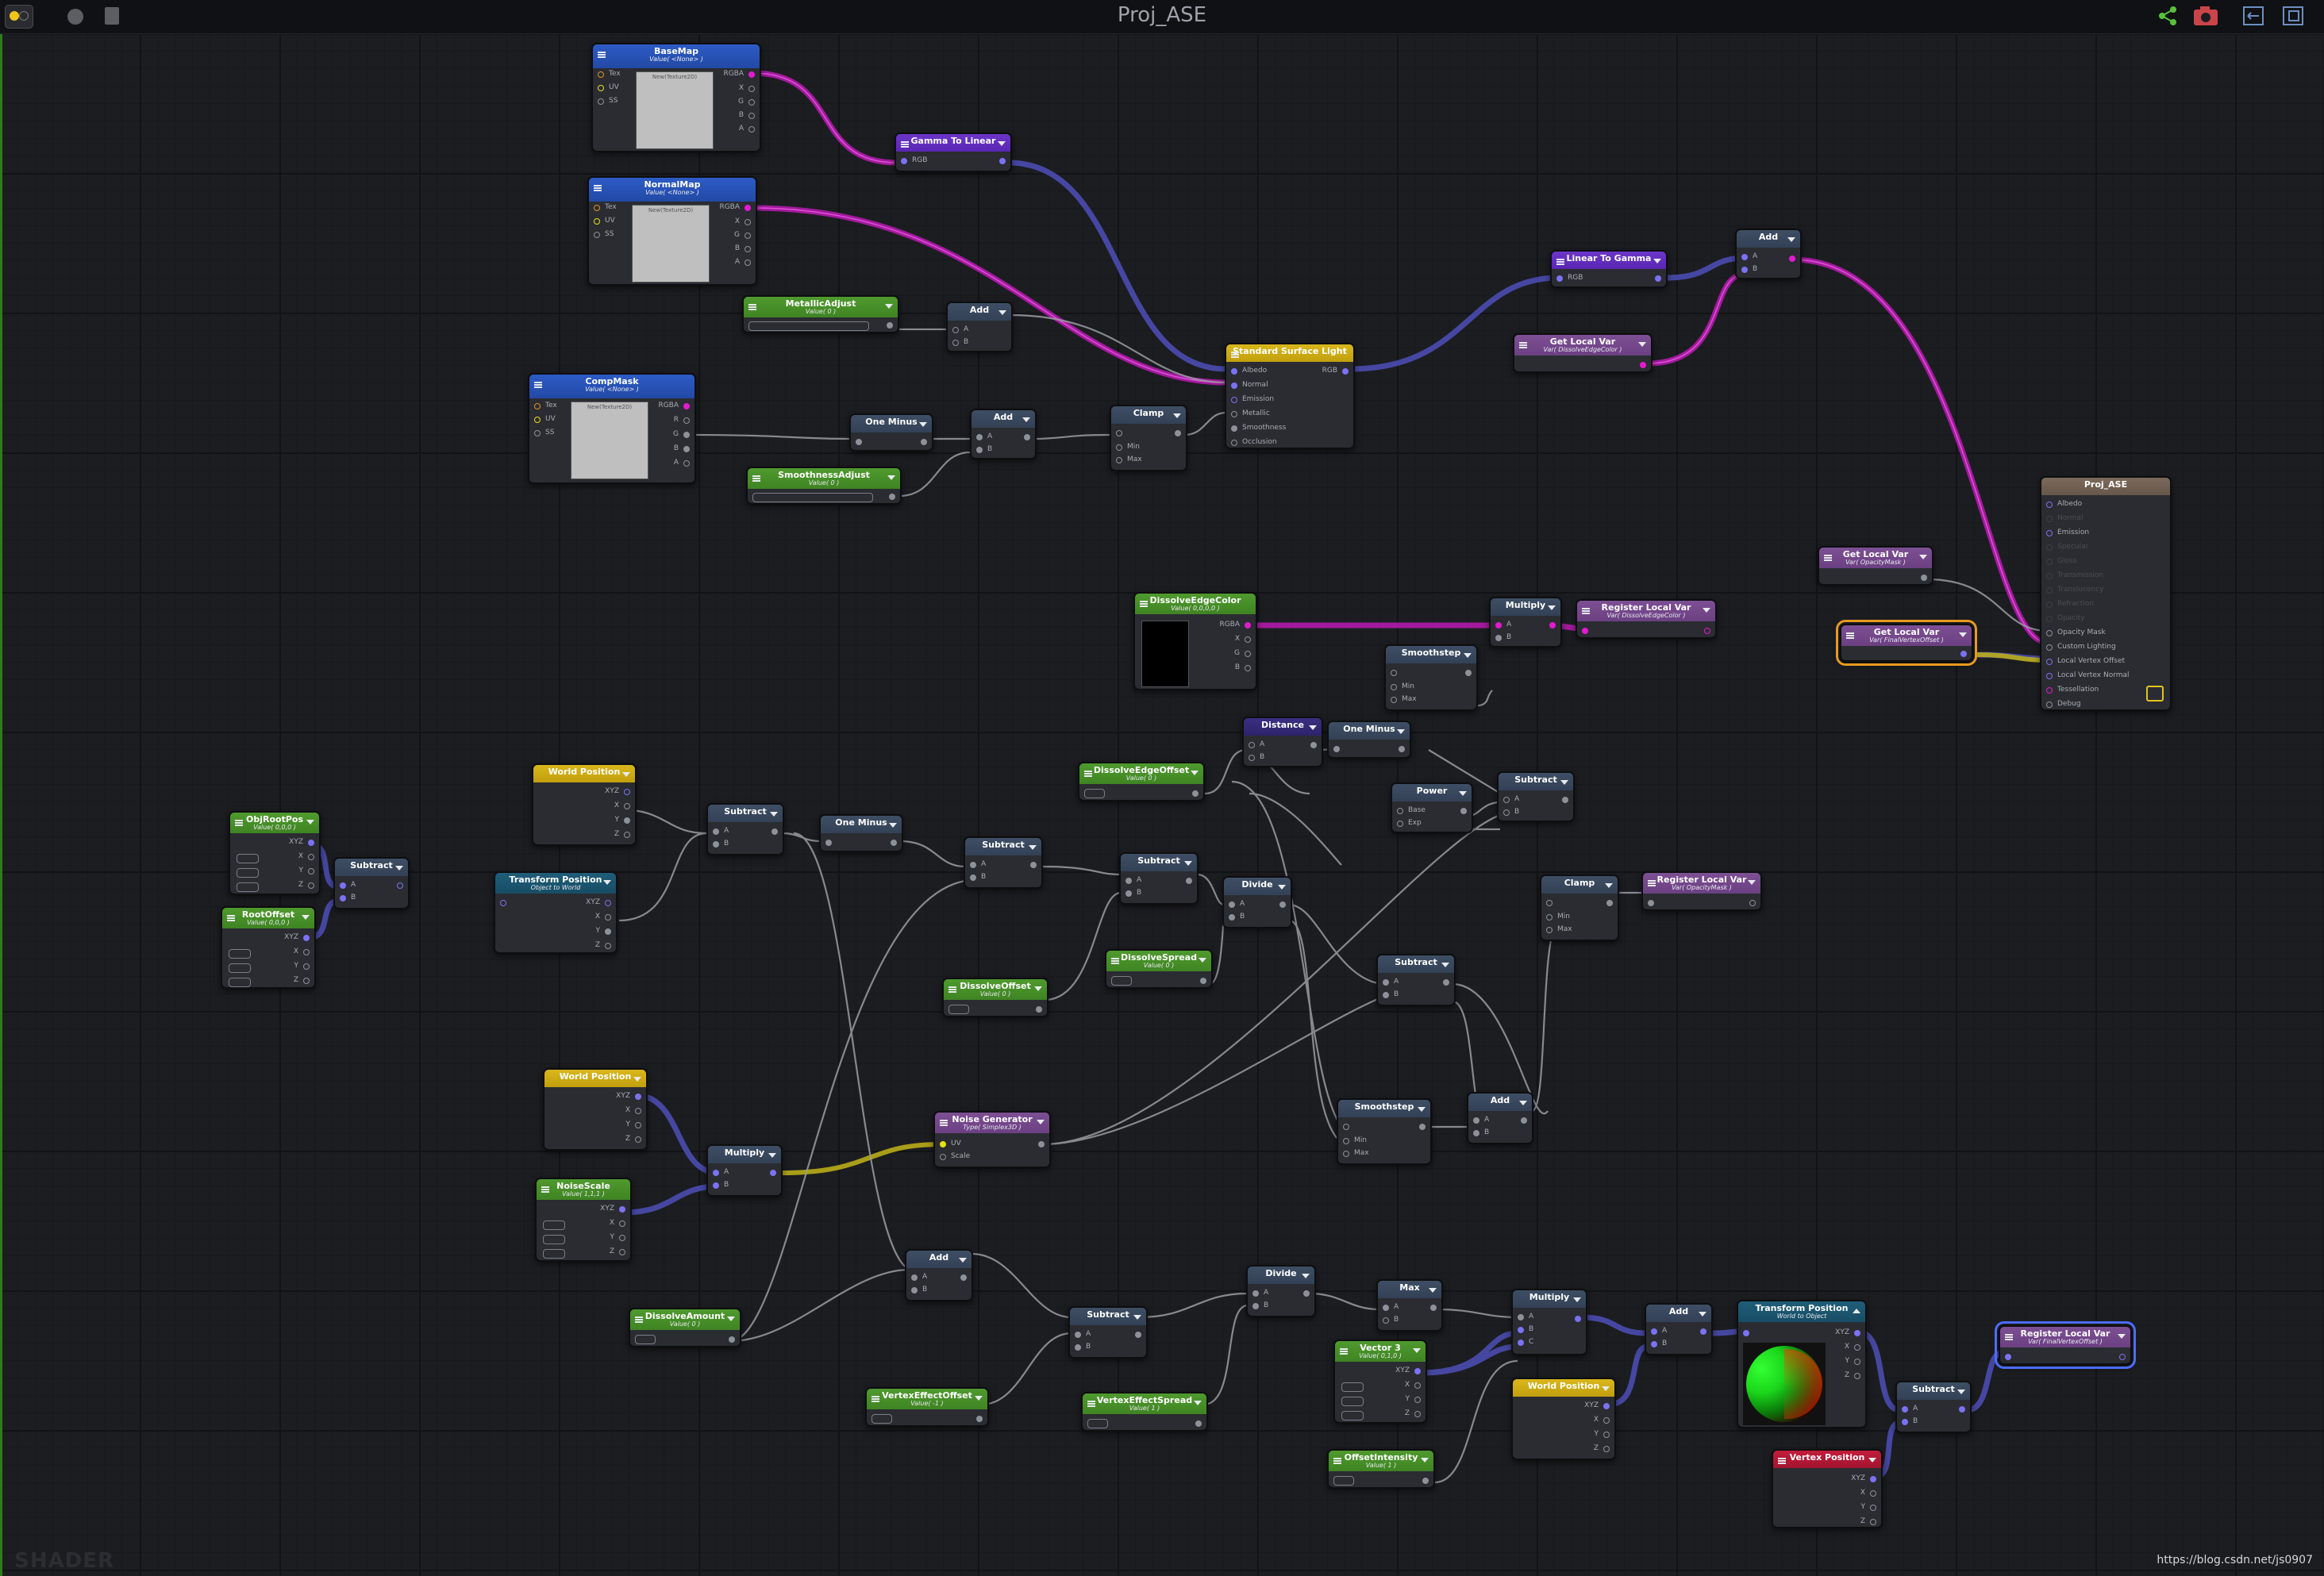  Describe the element at coordinates (2072, 690) in the screenshot. I see `master-port: Tessellation` at that location.